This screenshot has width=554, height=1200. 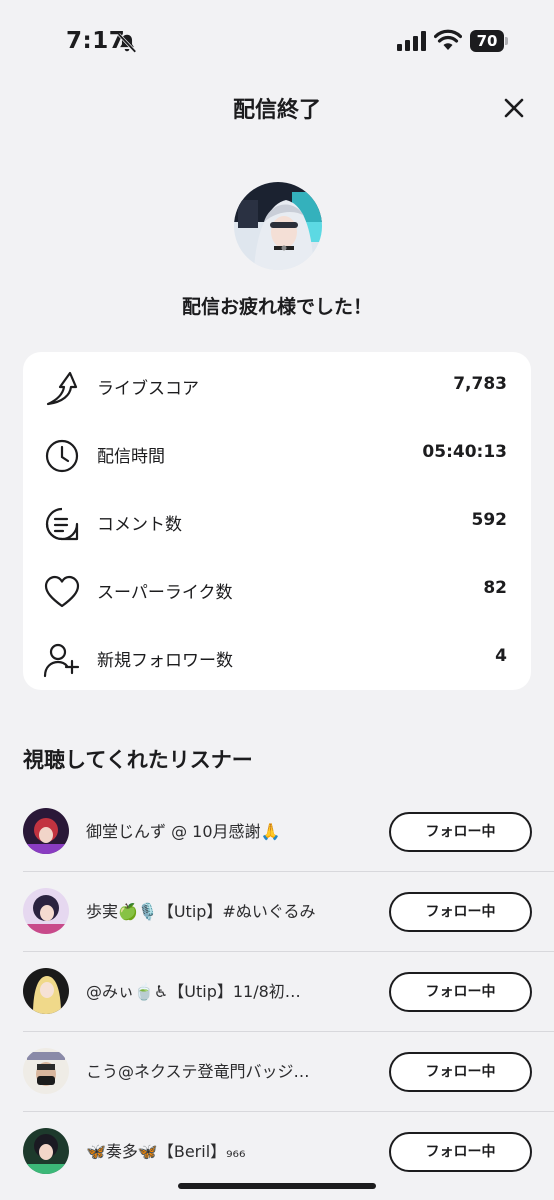 What do you see at coordinates (62, 524) in the screenshot?
I see `comment-icon` at bounding box center [62, 524].